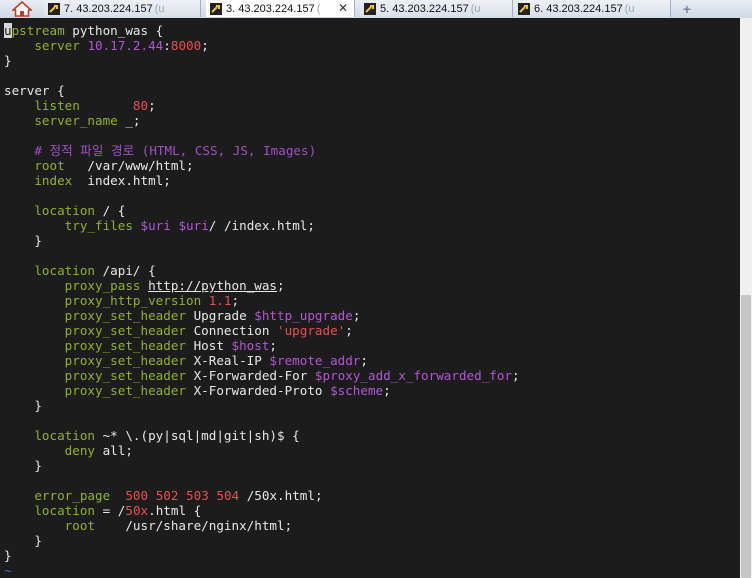 This screenshot has width=752, height=578. What do you see at coordinates (178, 525) in the screenshot?
I see `code-line-34: root /usr/share/nginx/html;` at bounding box center [178, 525].